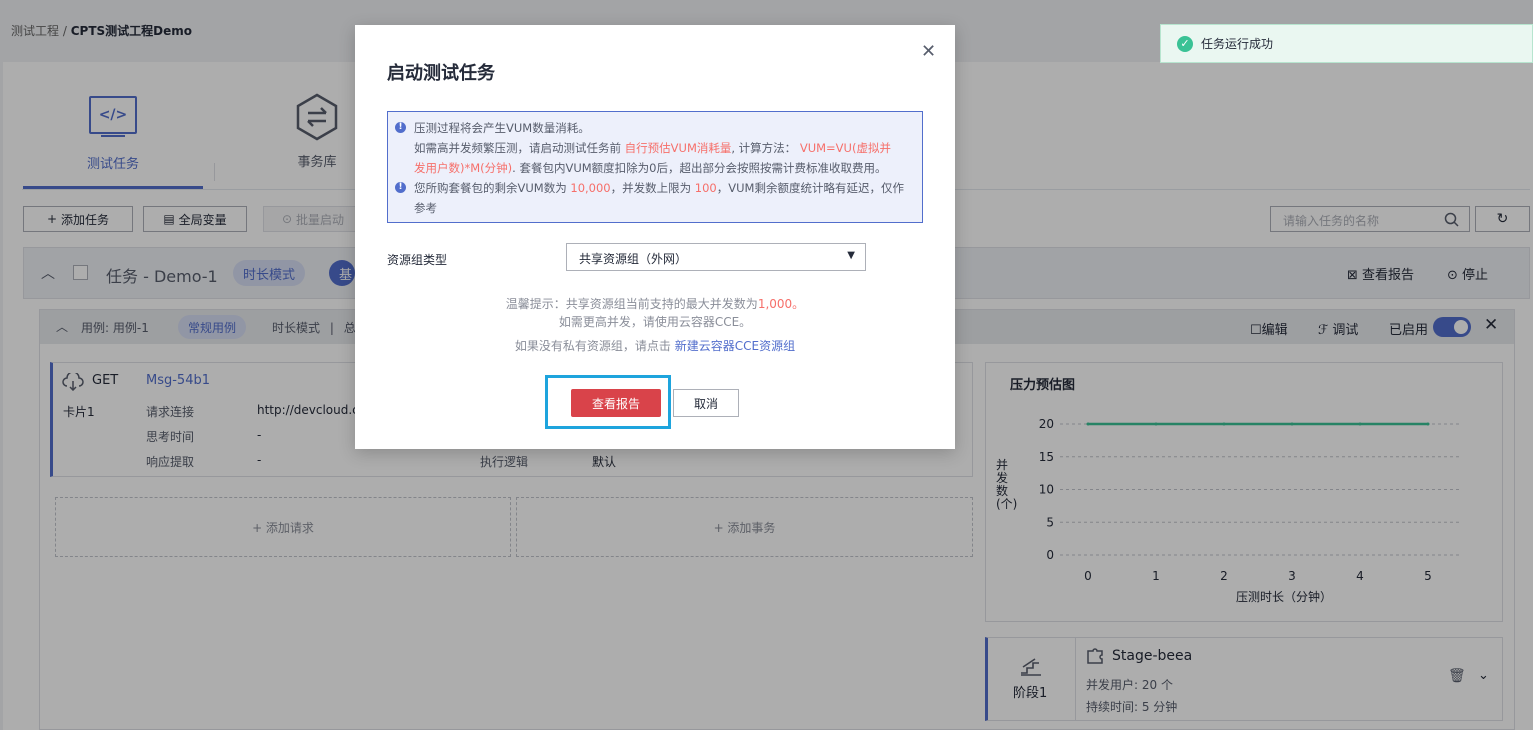  I want to click on toast-text: 任务运行成功, so click(1237, 44).